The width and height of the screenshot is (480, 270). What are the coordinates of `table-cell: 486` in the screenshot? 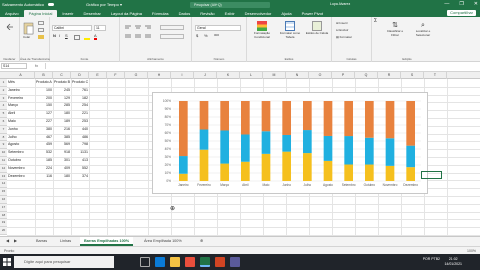 It's located at (80, 138).